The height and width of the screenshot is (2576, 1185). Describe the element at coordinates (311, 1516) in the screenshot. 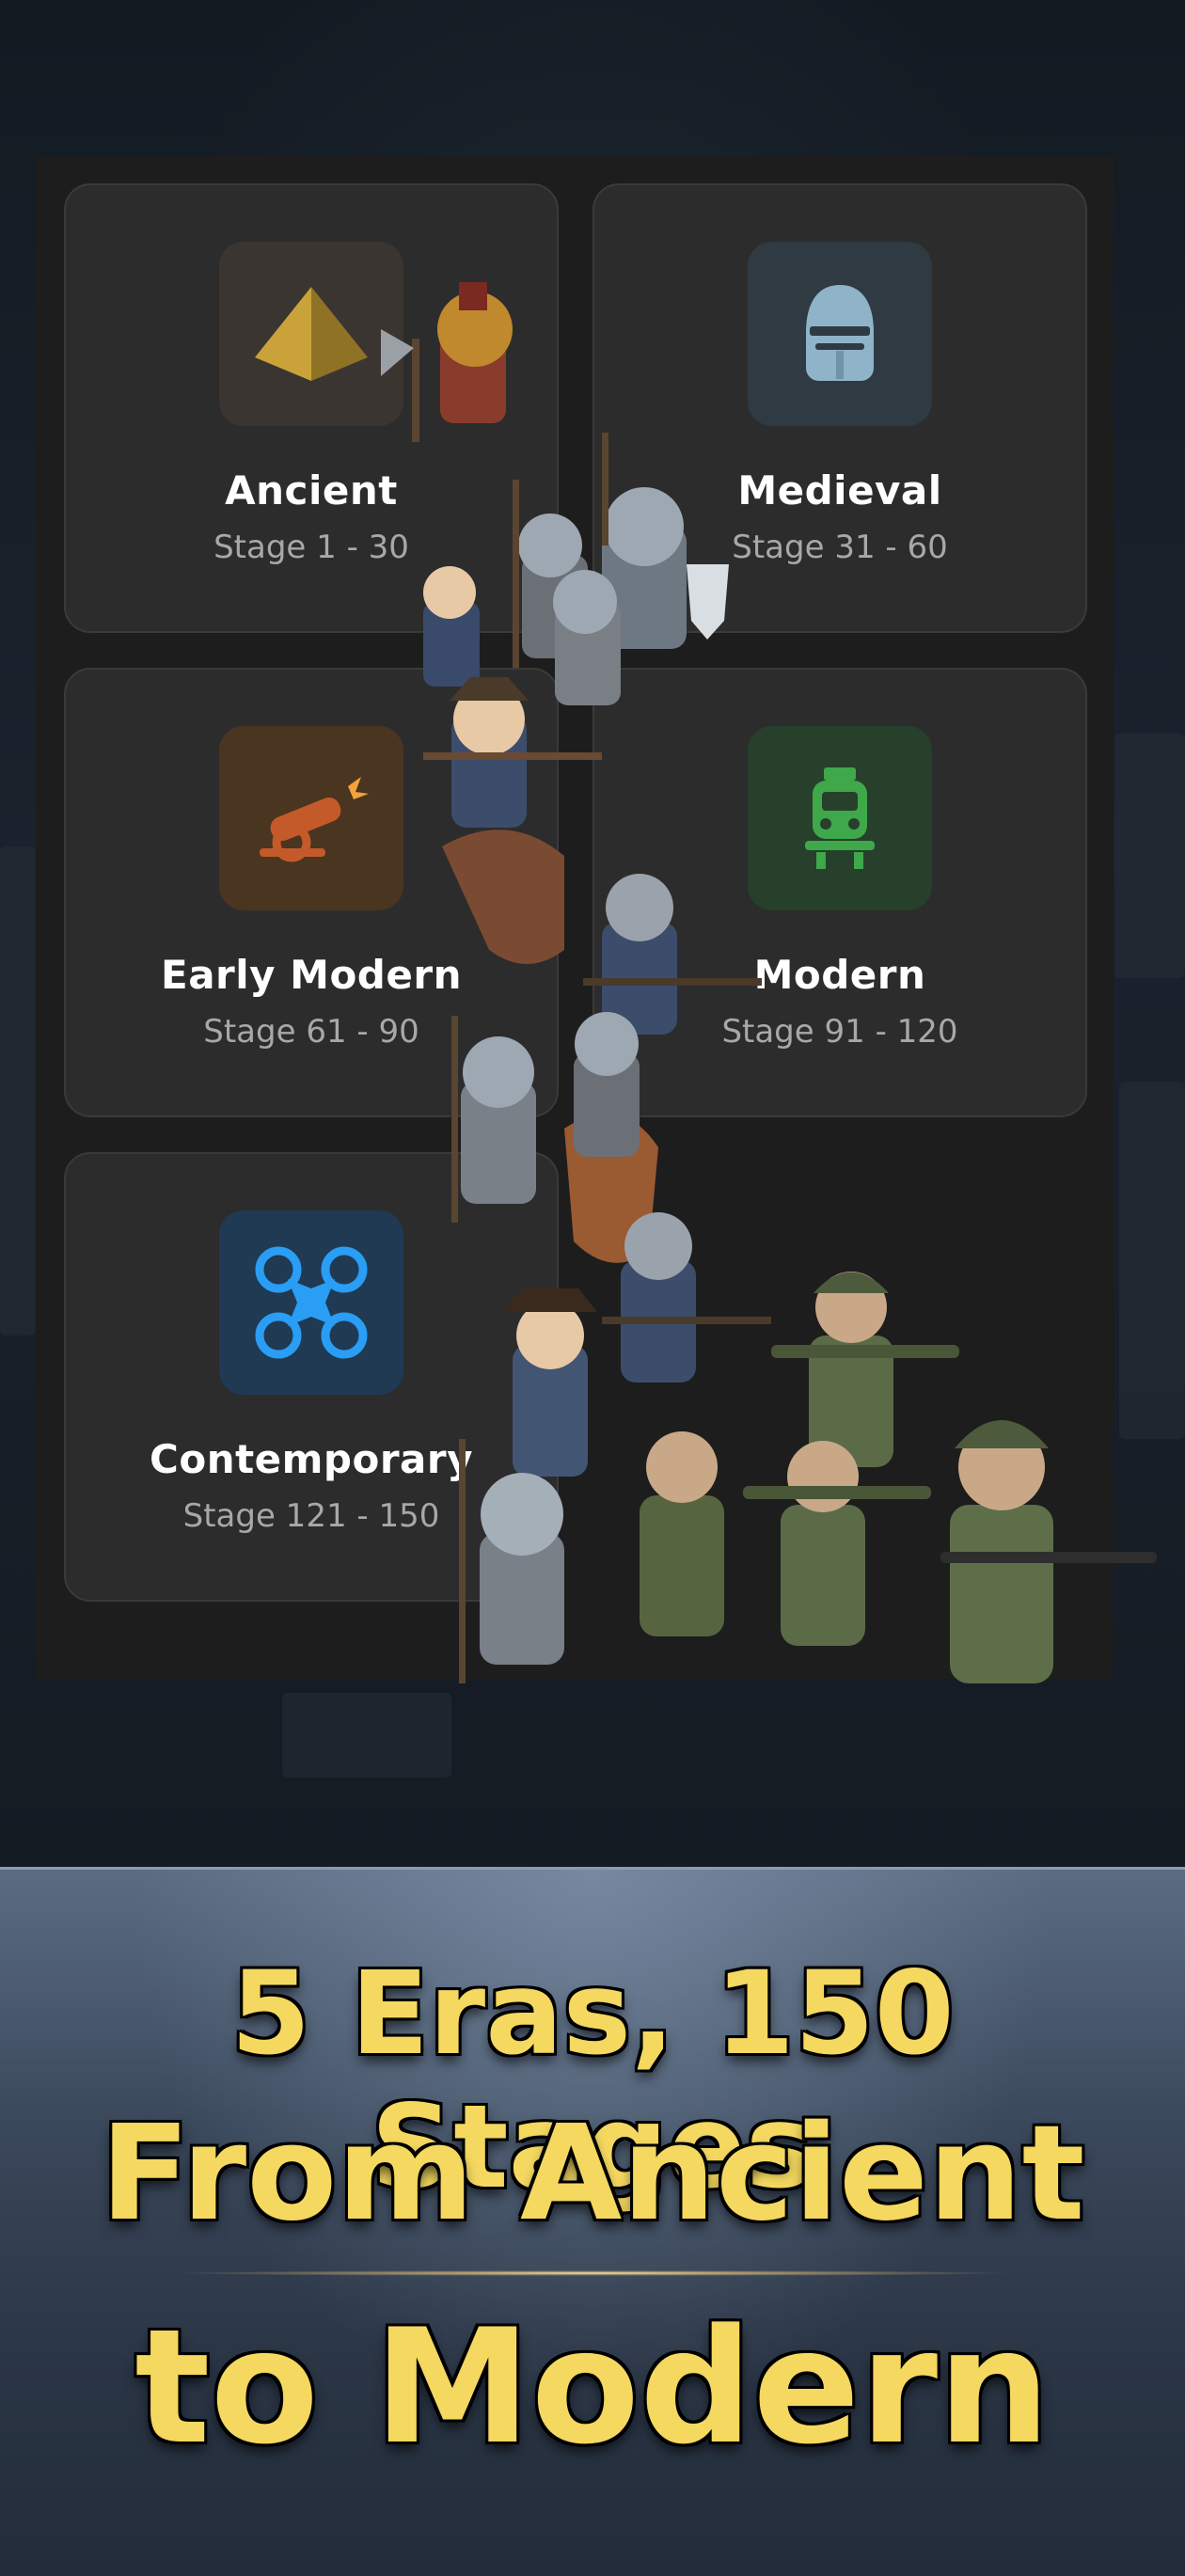

I see `era-stage-range: Stage 121 - 150` at that location.